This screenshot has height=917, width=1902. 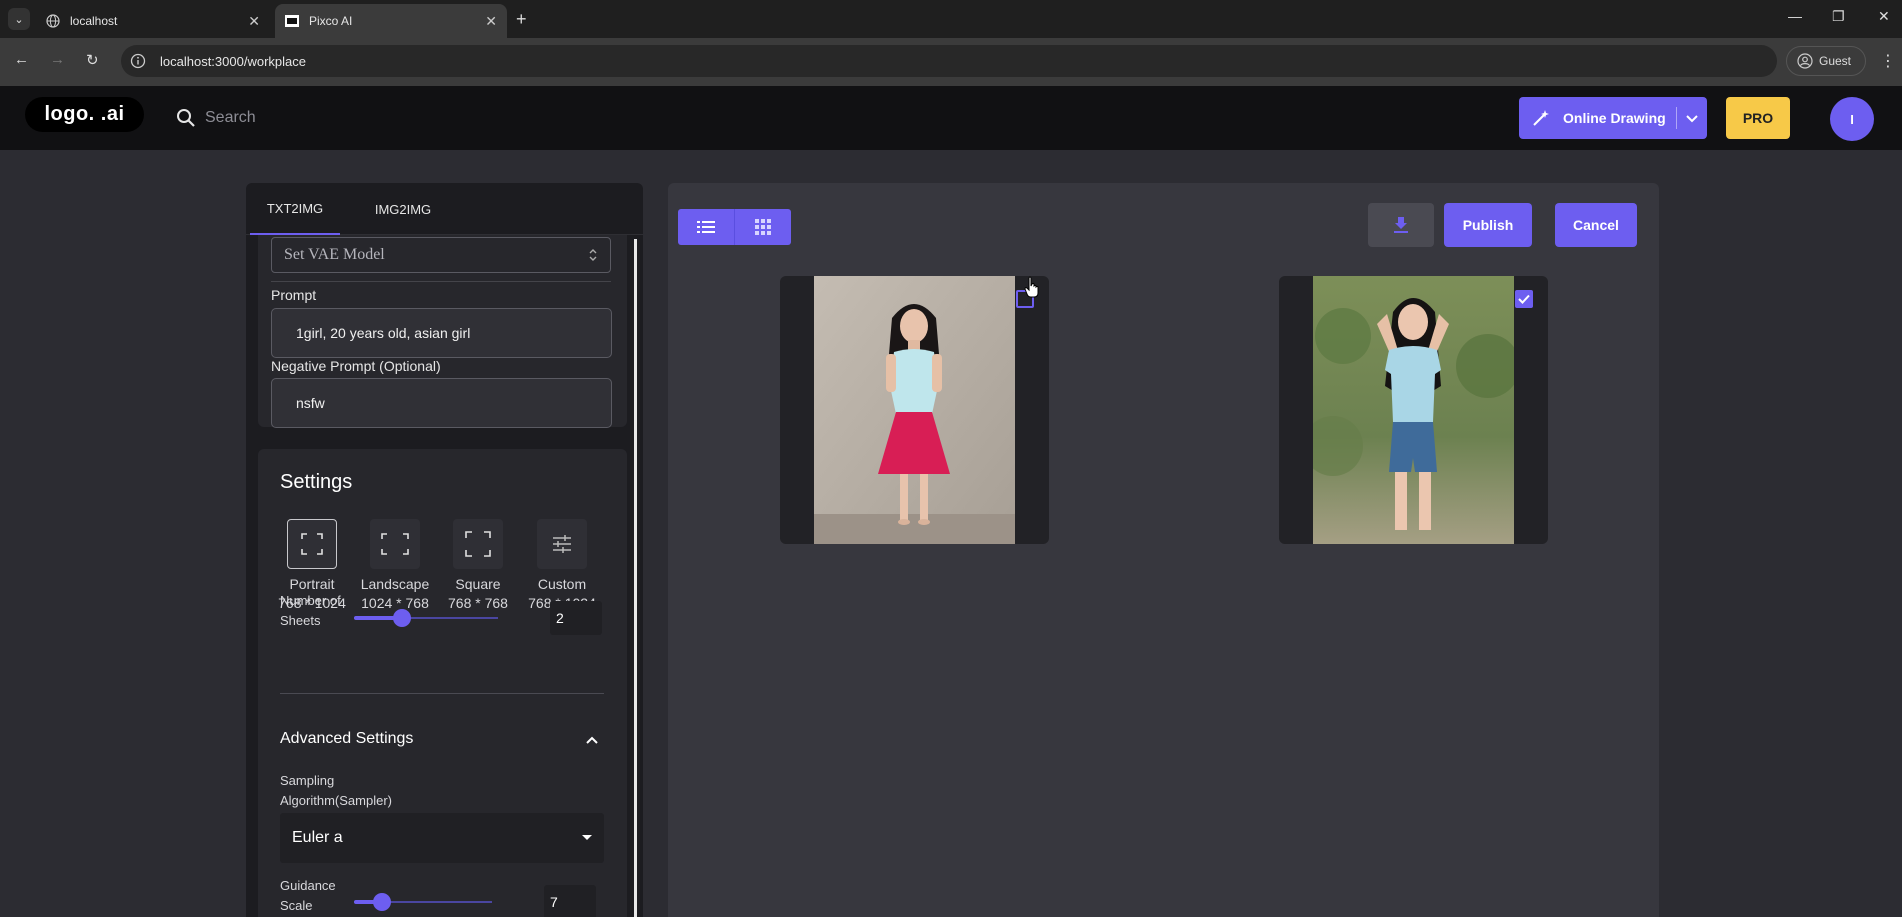 What do you see at coordinates (576, 618) in the screenshot?
I see `sheets-number-input: 2` at bounding box center [576, 618].